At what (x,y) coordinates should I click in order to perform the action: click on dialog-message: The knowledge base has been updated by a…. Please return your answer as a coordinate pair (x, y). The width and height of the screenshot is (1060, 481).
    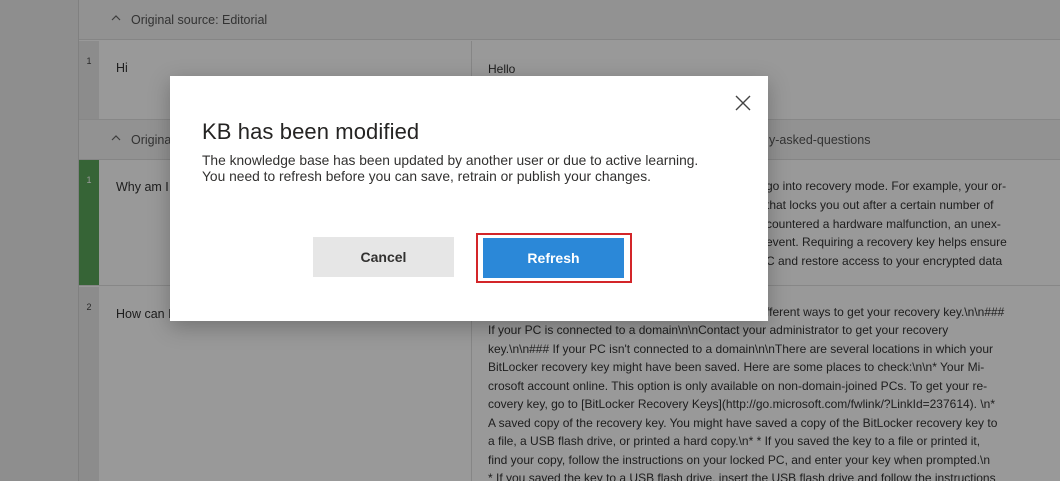
    Looking at the image, I should click on (450, 168).